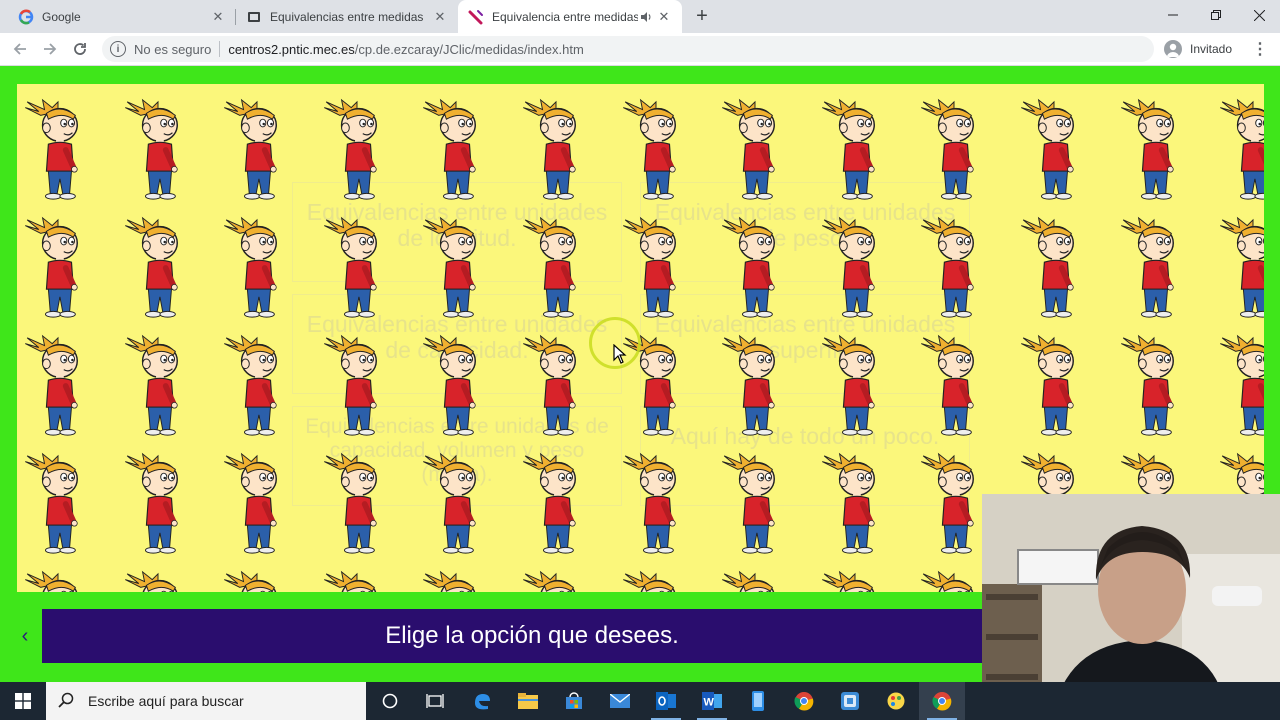  What do you see at coordinates (80, 49) in the screenshot?
I see `reload-icon` at bounding box center [80, 49].